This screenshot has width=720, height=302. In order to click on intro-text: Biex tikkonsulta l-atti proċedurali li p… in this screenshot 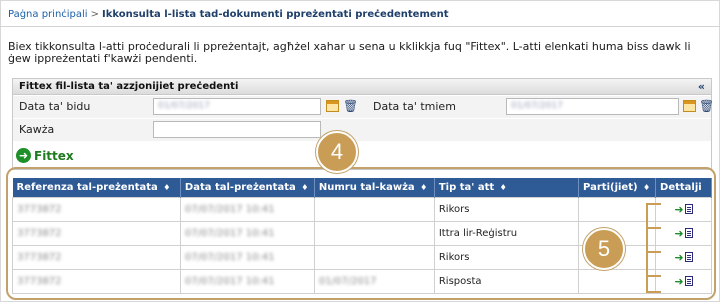, I will do `click(349, 52)`.